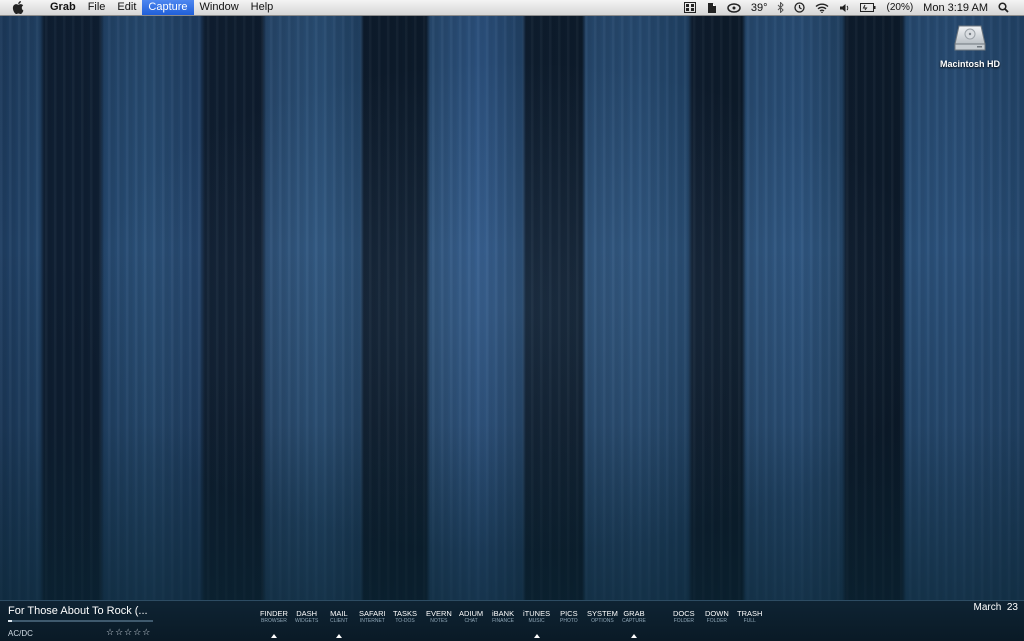 The height and width of the screenshot is (641, 1024). I want to click on date-display: March 23, so click(995, 607).